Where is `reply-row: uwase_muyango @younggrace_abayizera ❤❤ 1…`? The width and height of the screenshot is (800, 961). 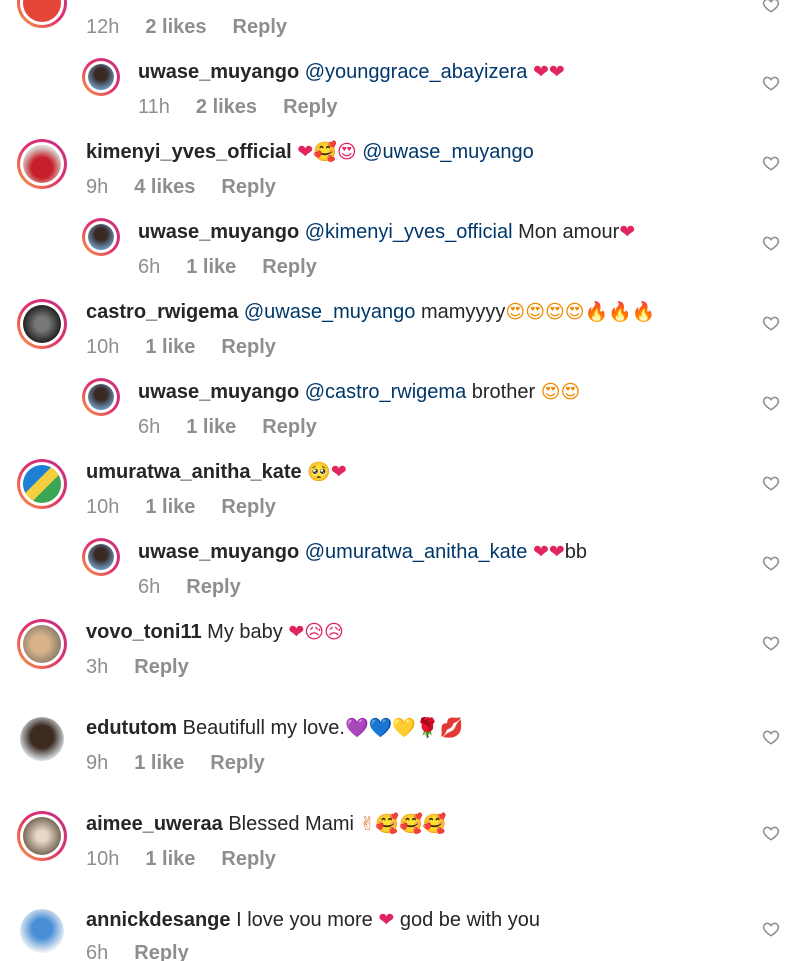
reply-row: uwase_muyango @younggrace_abayizera ❤❤ 1… is located at coordinates (400, 92).